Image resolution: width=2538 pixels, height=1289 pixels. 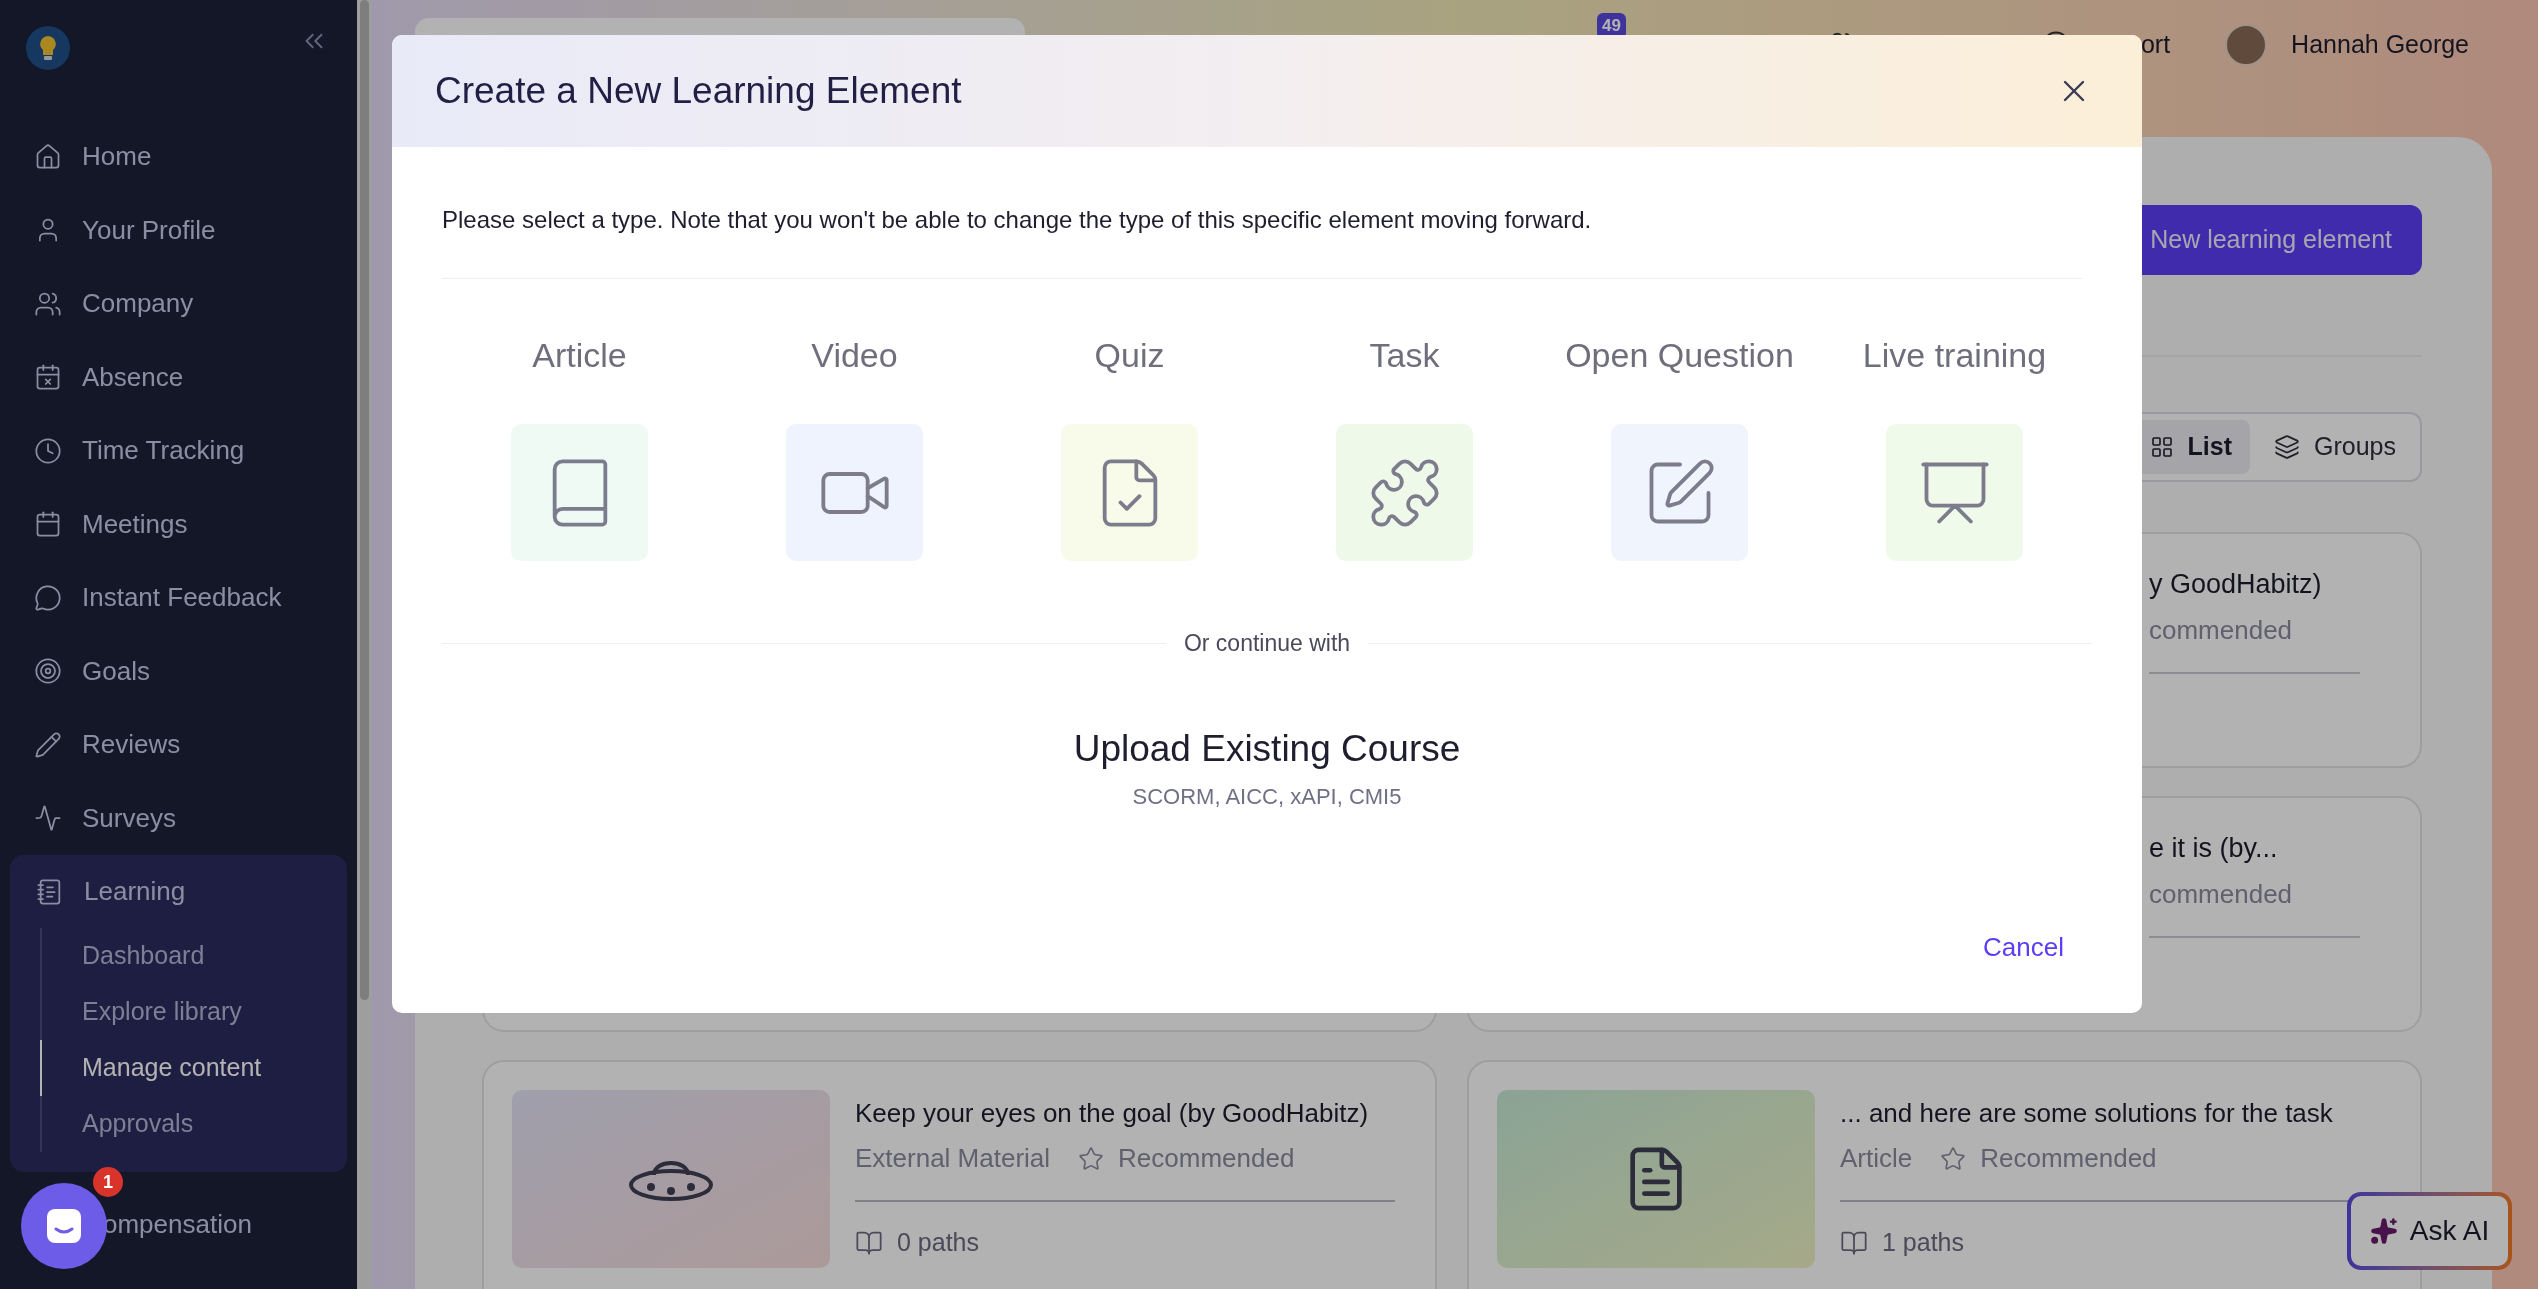 I want to click on content-type: Article, so click(x=1876, y=1158).